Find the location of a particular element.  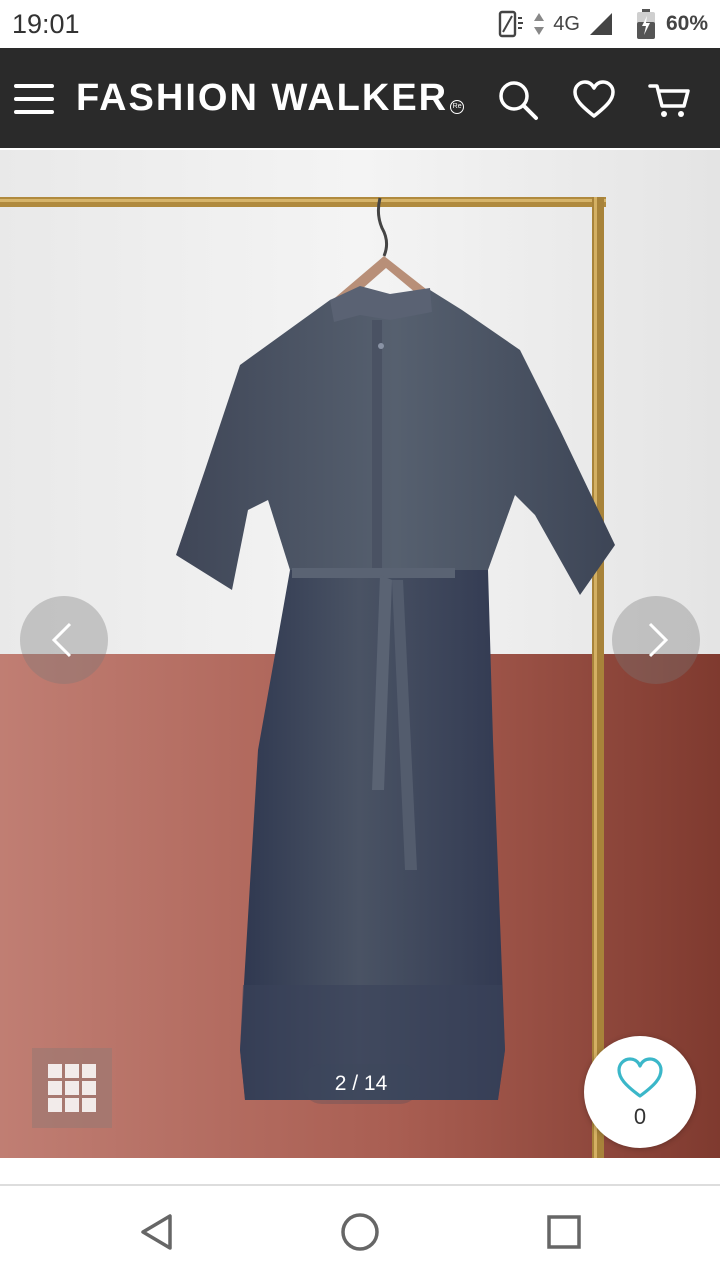

favorite-button: 0 is located at coordinates (640, 1092).